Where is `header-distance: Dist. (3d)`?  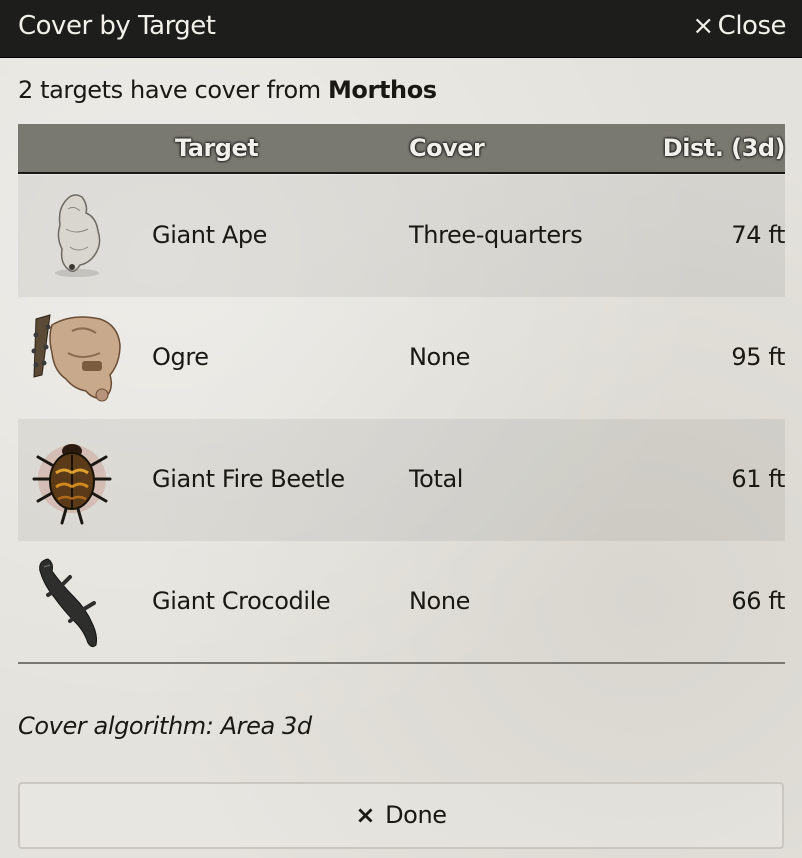
header-distance: Dist. (3d) is located at coordinates (724, 148).